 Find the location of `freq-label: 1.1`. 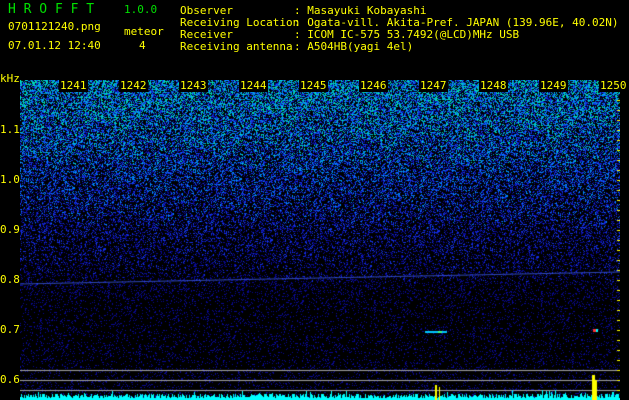

freq-label: 1.1 is located at coordinates (10, 129).